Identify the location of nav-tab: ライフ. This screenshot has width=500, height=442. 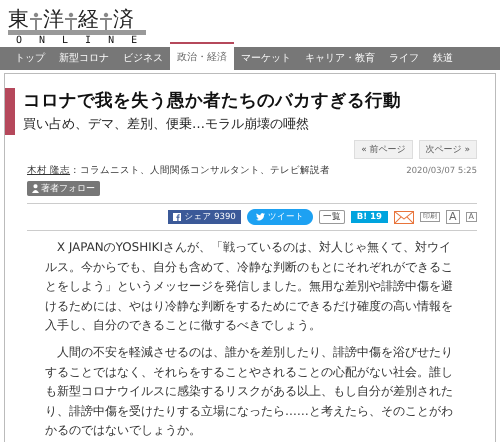
(404, 58).